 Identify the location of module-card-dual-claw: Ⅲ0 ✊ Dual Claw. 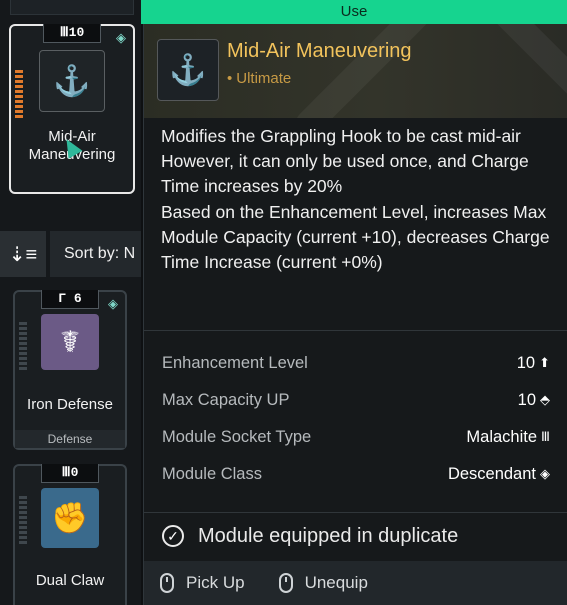
(70, 534).